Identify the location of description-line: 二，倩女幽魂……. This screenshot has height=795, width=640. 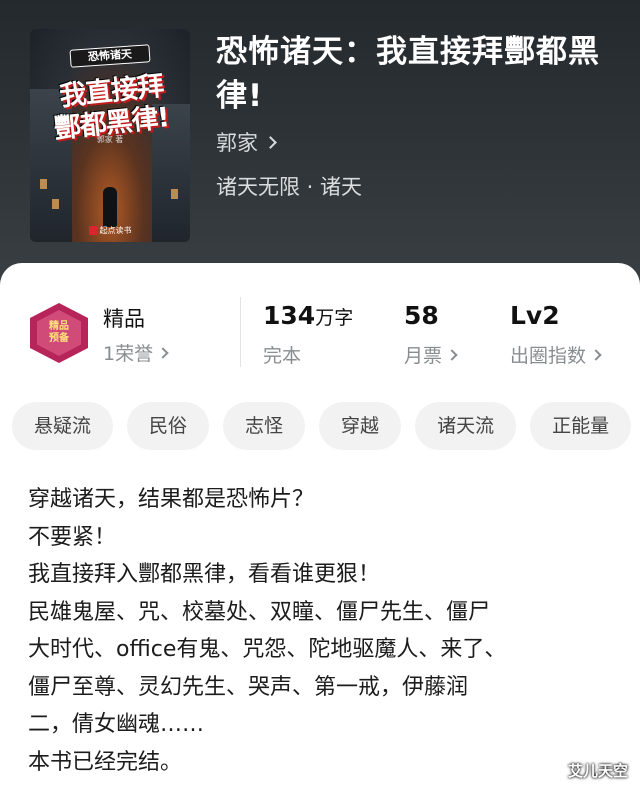
(116, 724).